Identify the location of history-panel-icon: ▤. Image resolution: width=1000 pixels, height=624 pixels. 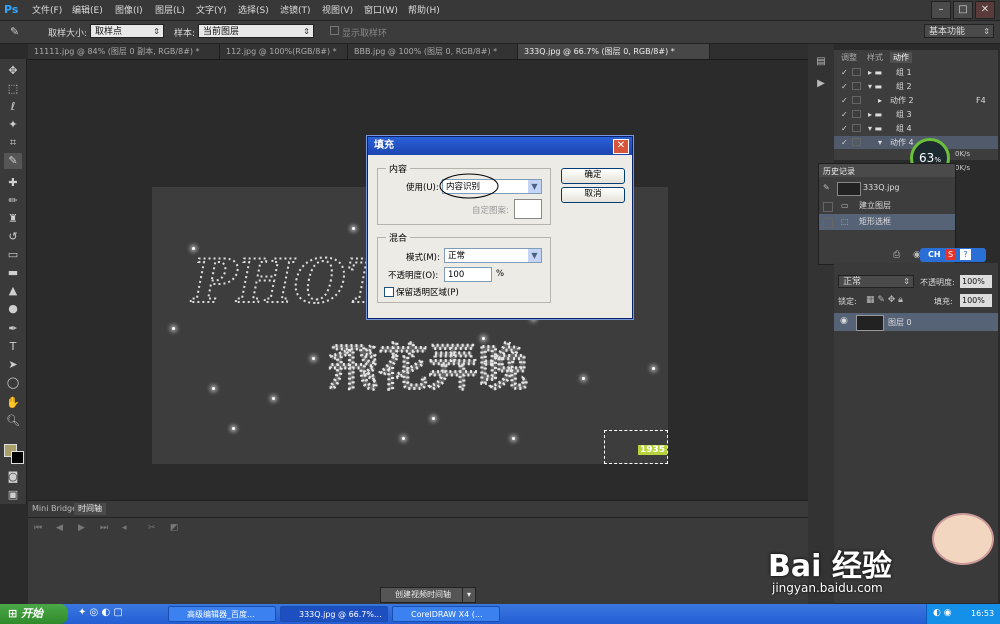
(821, 63).